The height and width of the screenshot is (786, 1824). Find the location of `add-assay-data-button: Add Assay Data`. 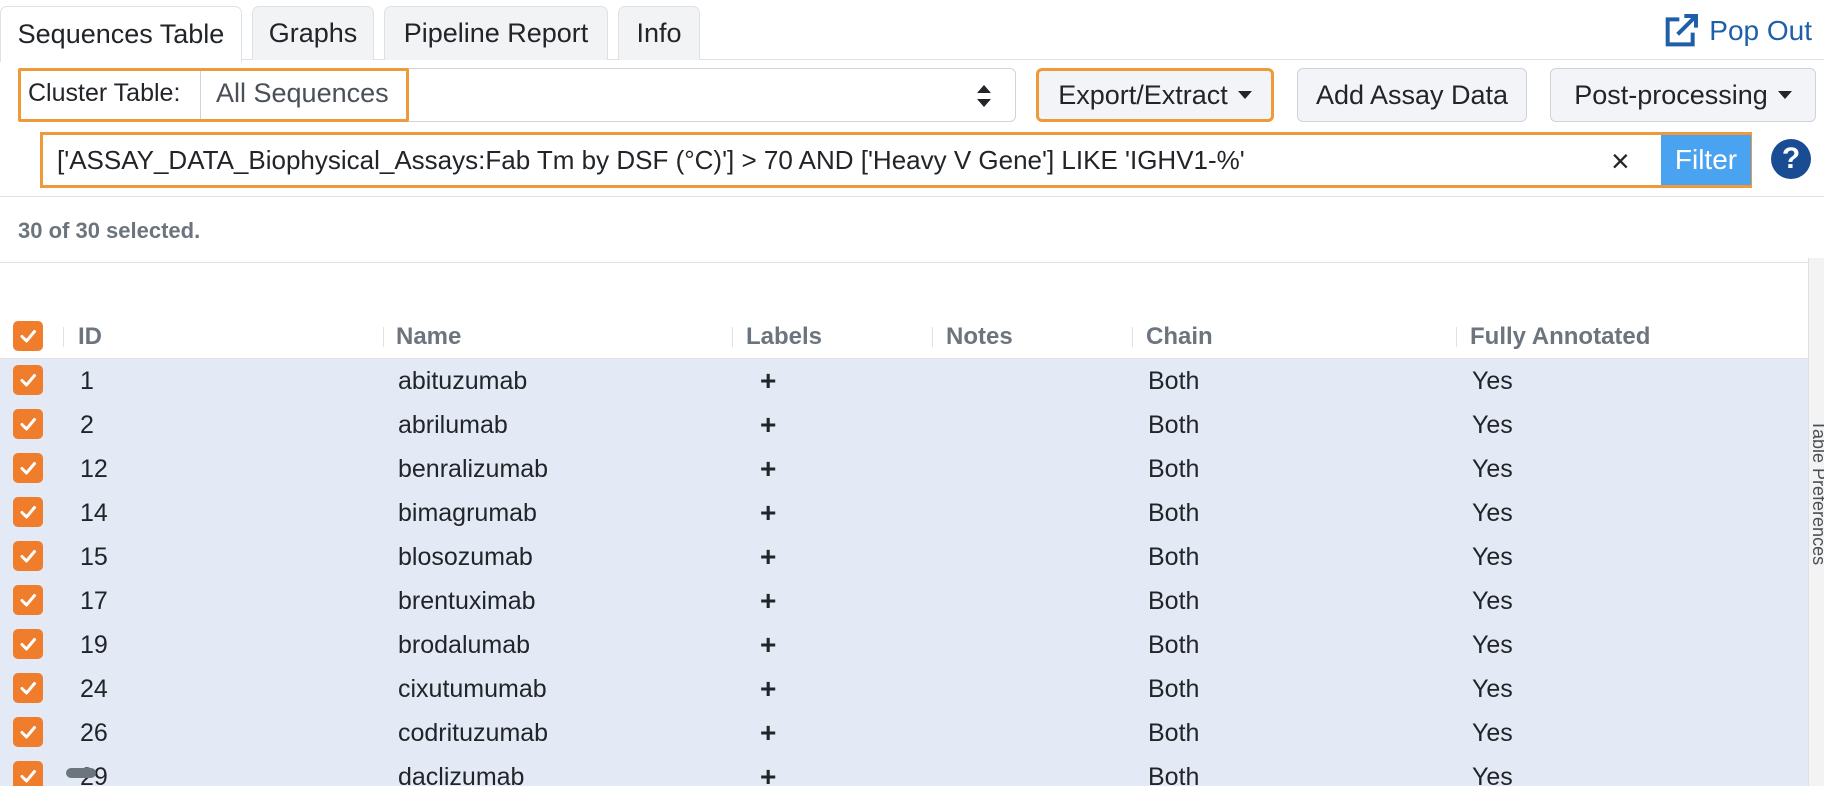

add-assay-data-button: Add Assay Data is located at coordinates (1412, 95).